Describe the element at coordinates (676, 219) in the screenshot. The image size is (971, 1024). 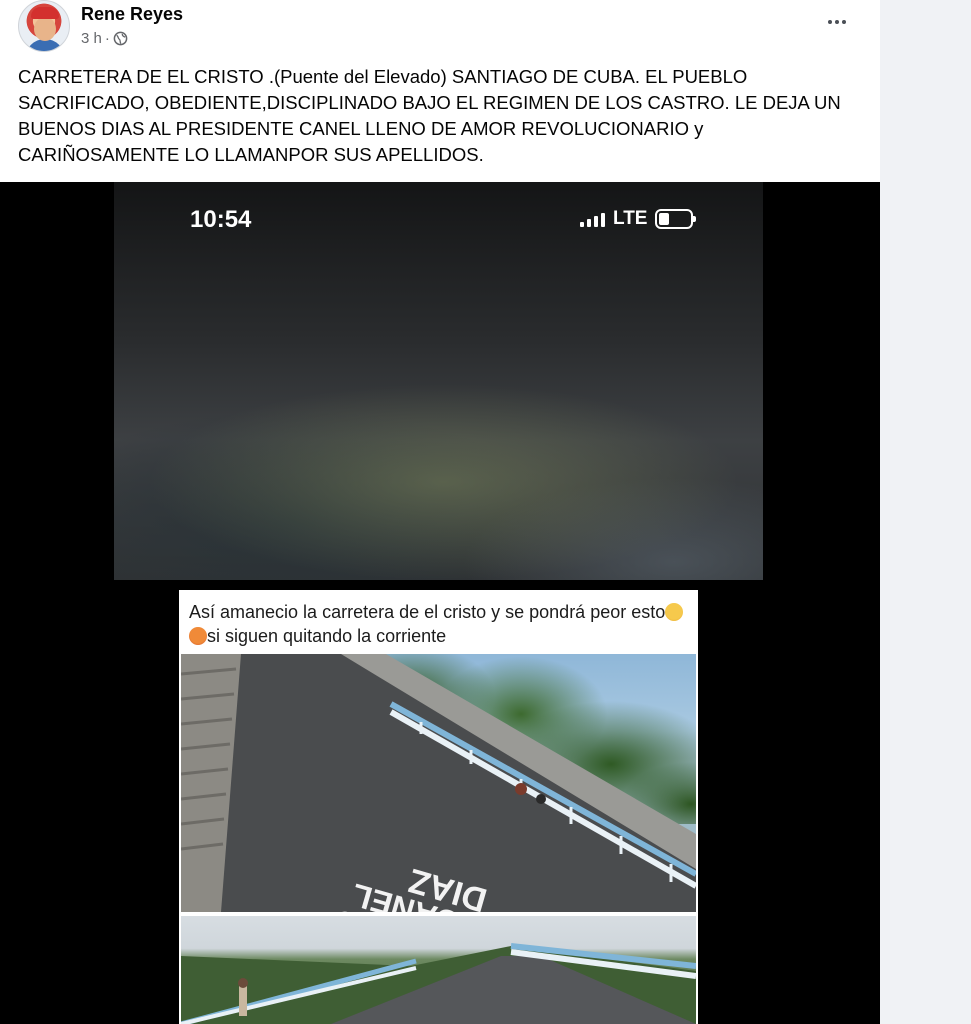
I see `battery-icon` at that location.